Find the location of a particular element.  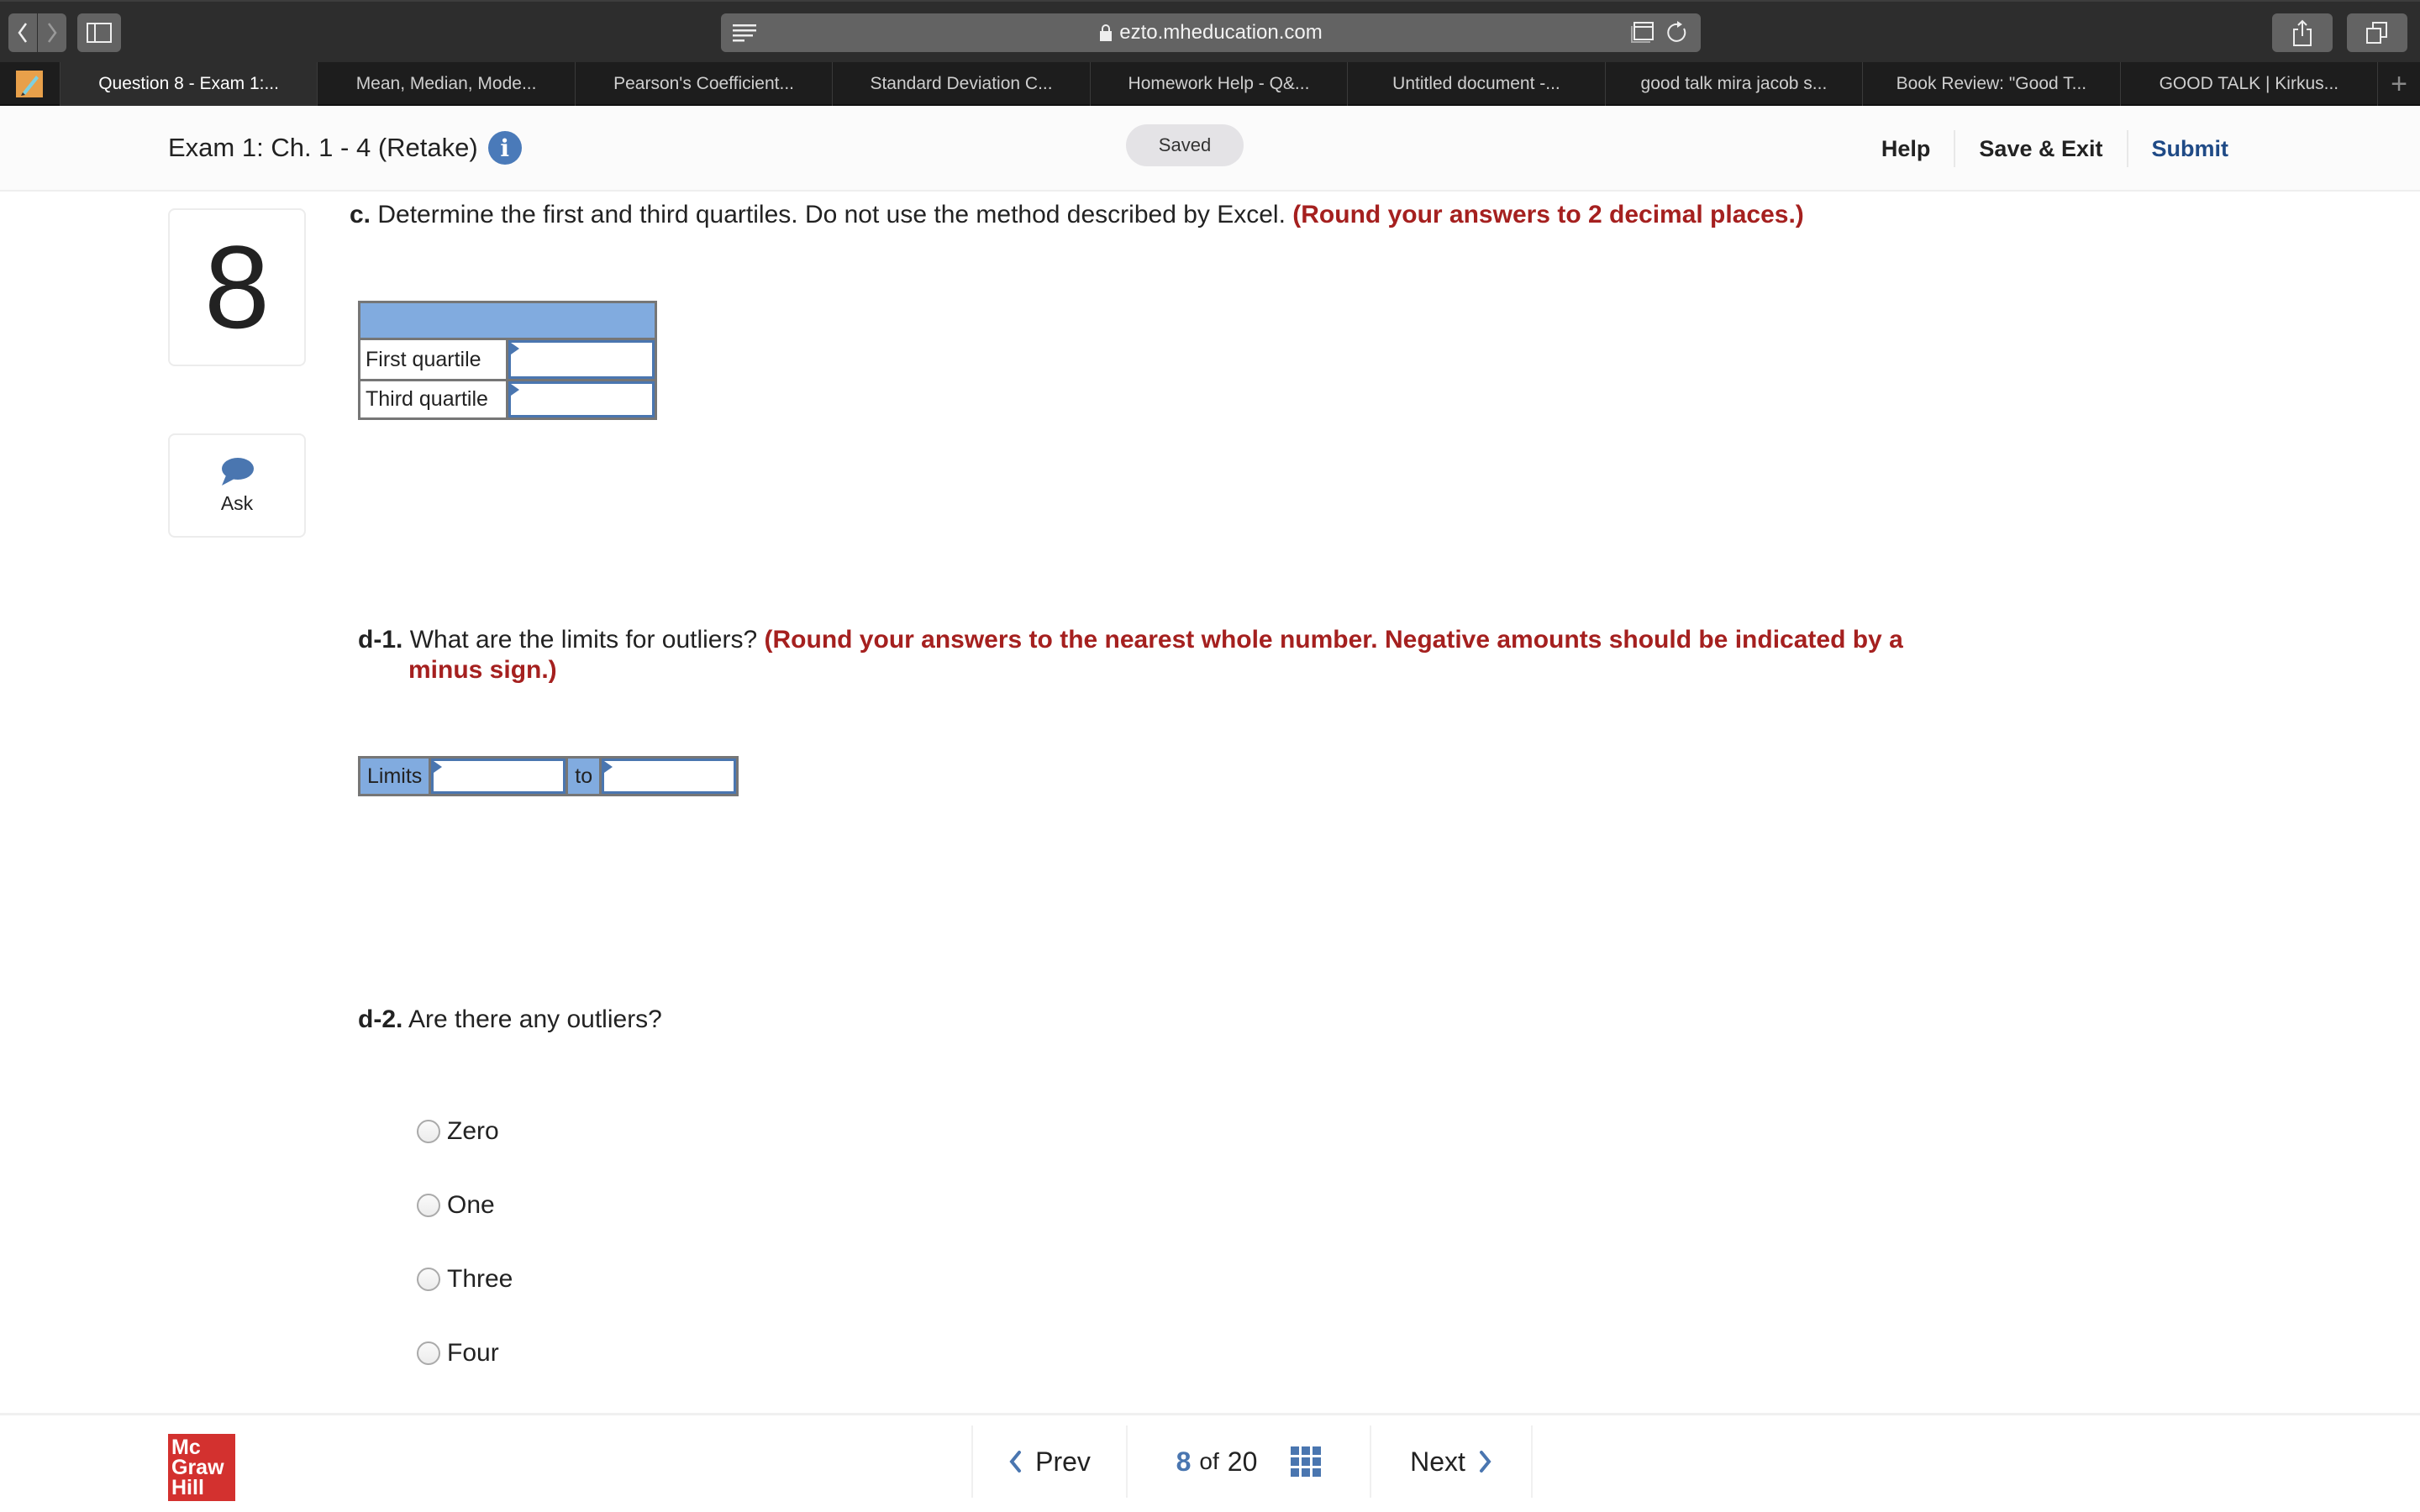

first-quartile-cell is located at coordinates (582, 359).